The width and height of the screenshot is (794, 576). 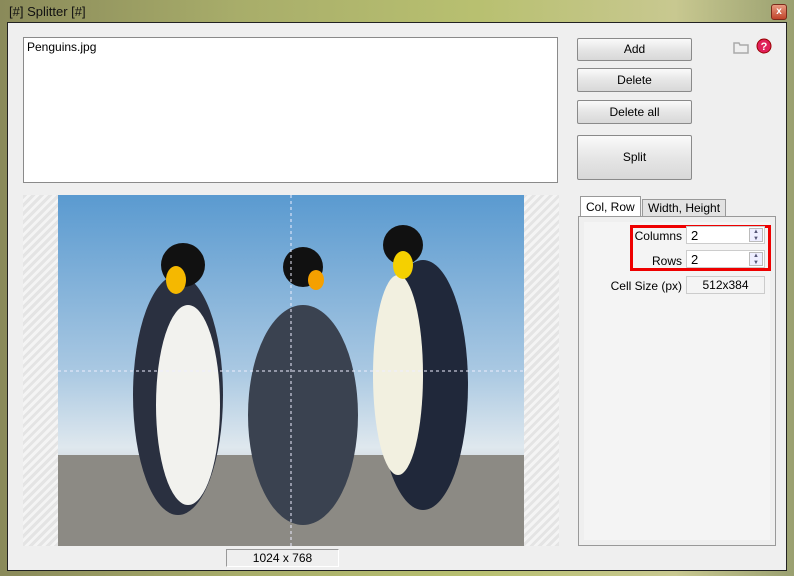 I want to click on cell-size-value: 512x384, so click(x=725, y=285).